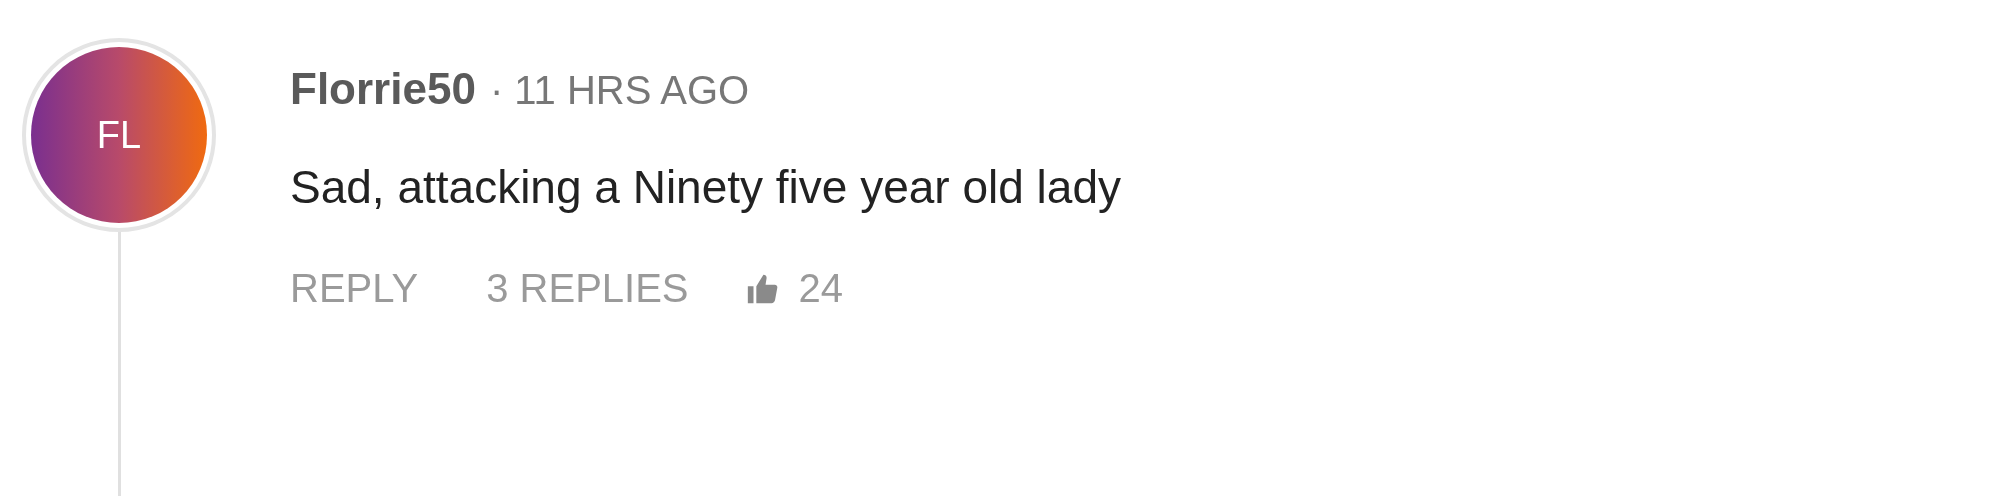 This screenshot has width=2000, height=496. Describe the element at coordinates (705, 187) in the screenshot. I see `comment-text: Sad, attacking a Ninety five year old lady` at that location.